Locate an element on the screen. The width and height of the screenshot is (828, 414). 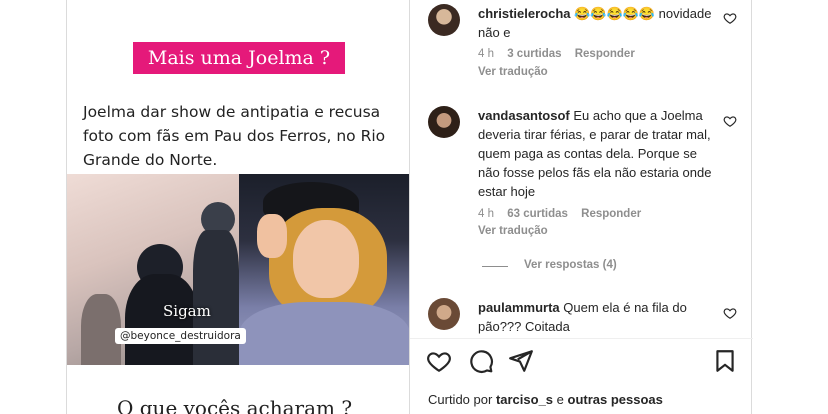
share-icon is located at coordinates (521, 361).